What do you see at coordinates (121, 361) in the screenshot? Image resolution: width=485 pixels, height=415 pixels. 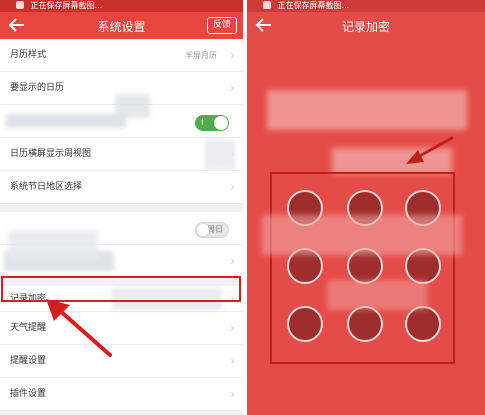 I see `settings-row-reminder: 提醒设置 ›` at bounding box center [121, 361].